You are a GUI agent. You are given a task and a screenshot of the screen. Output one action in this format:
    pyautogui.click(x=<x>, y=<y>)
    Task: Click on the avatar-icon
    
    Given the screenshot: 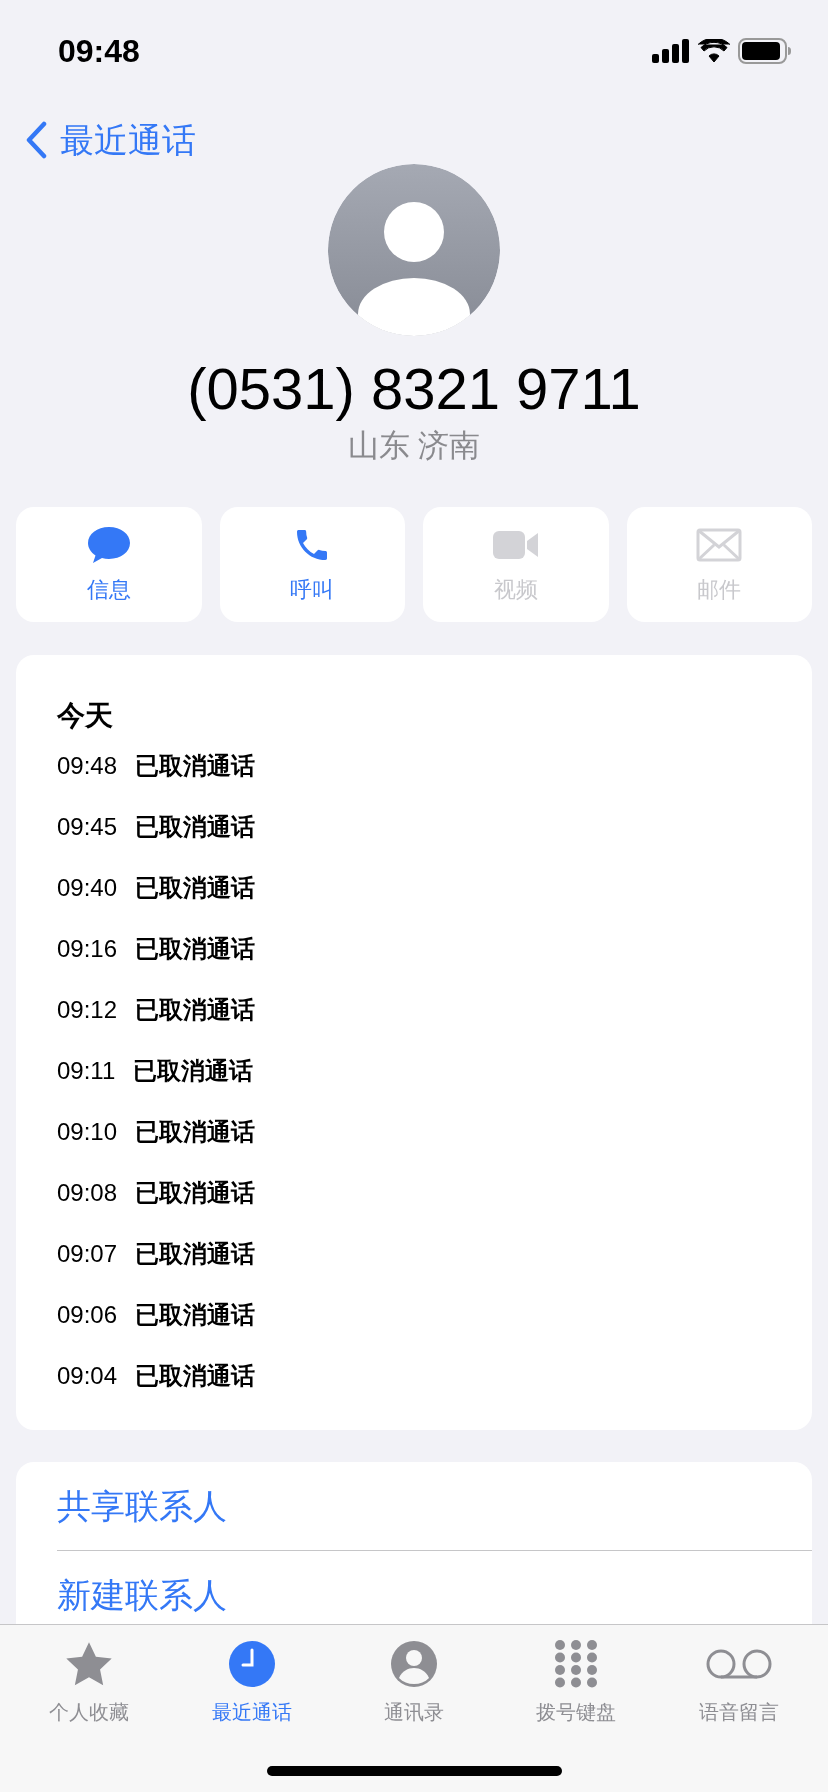 What is the action you would take?
    pyautogui.click(x=414, y=250)
    